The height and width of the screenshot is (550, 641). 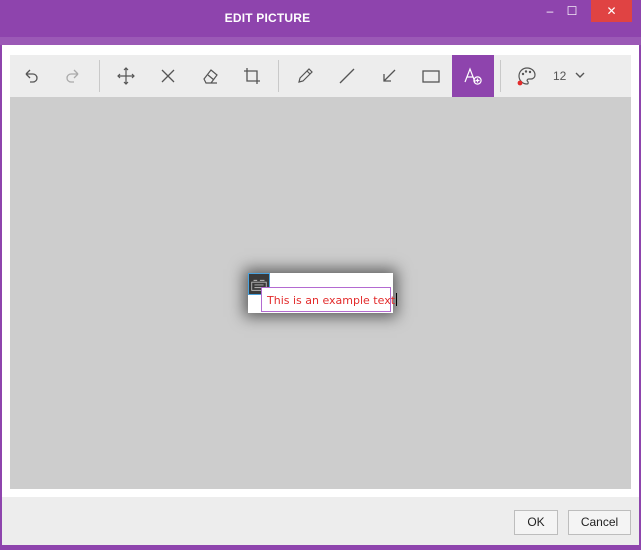 I want to click on text-annotation-box: This is an example text, so click(x=329, y=299).